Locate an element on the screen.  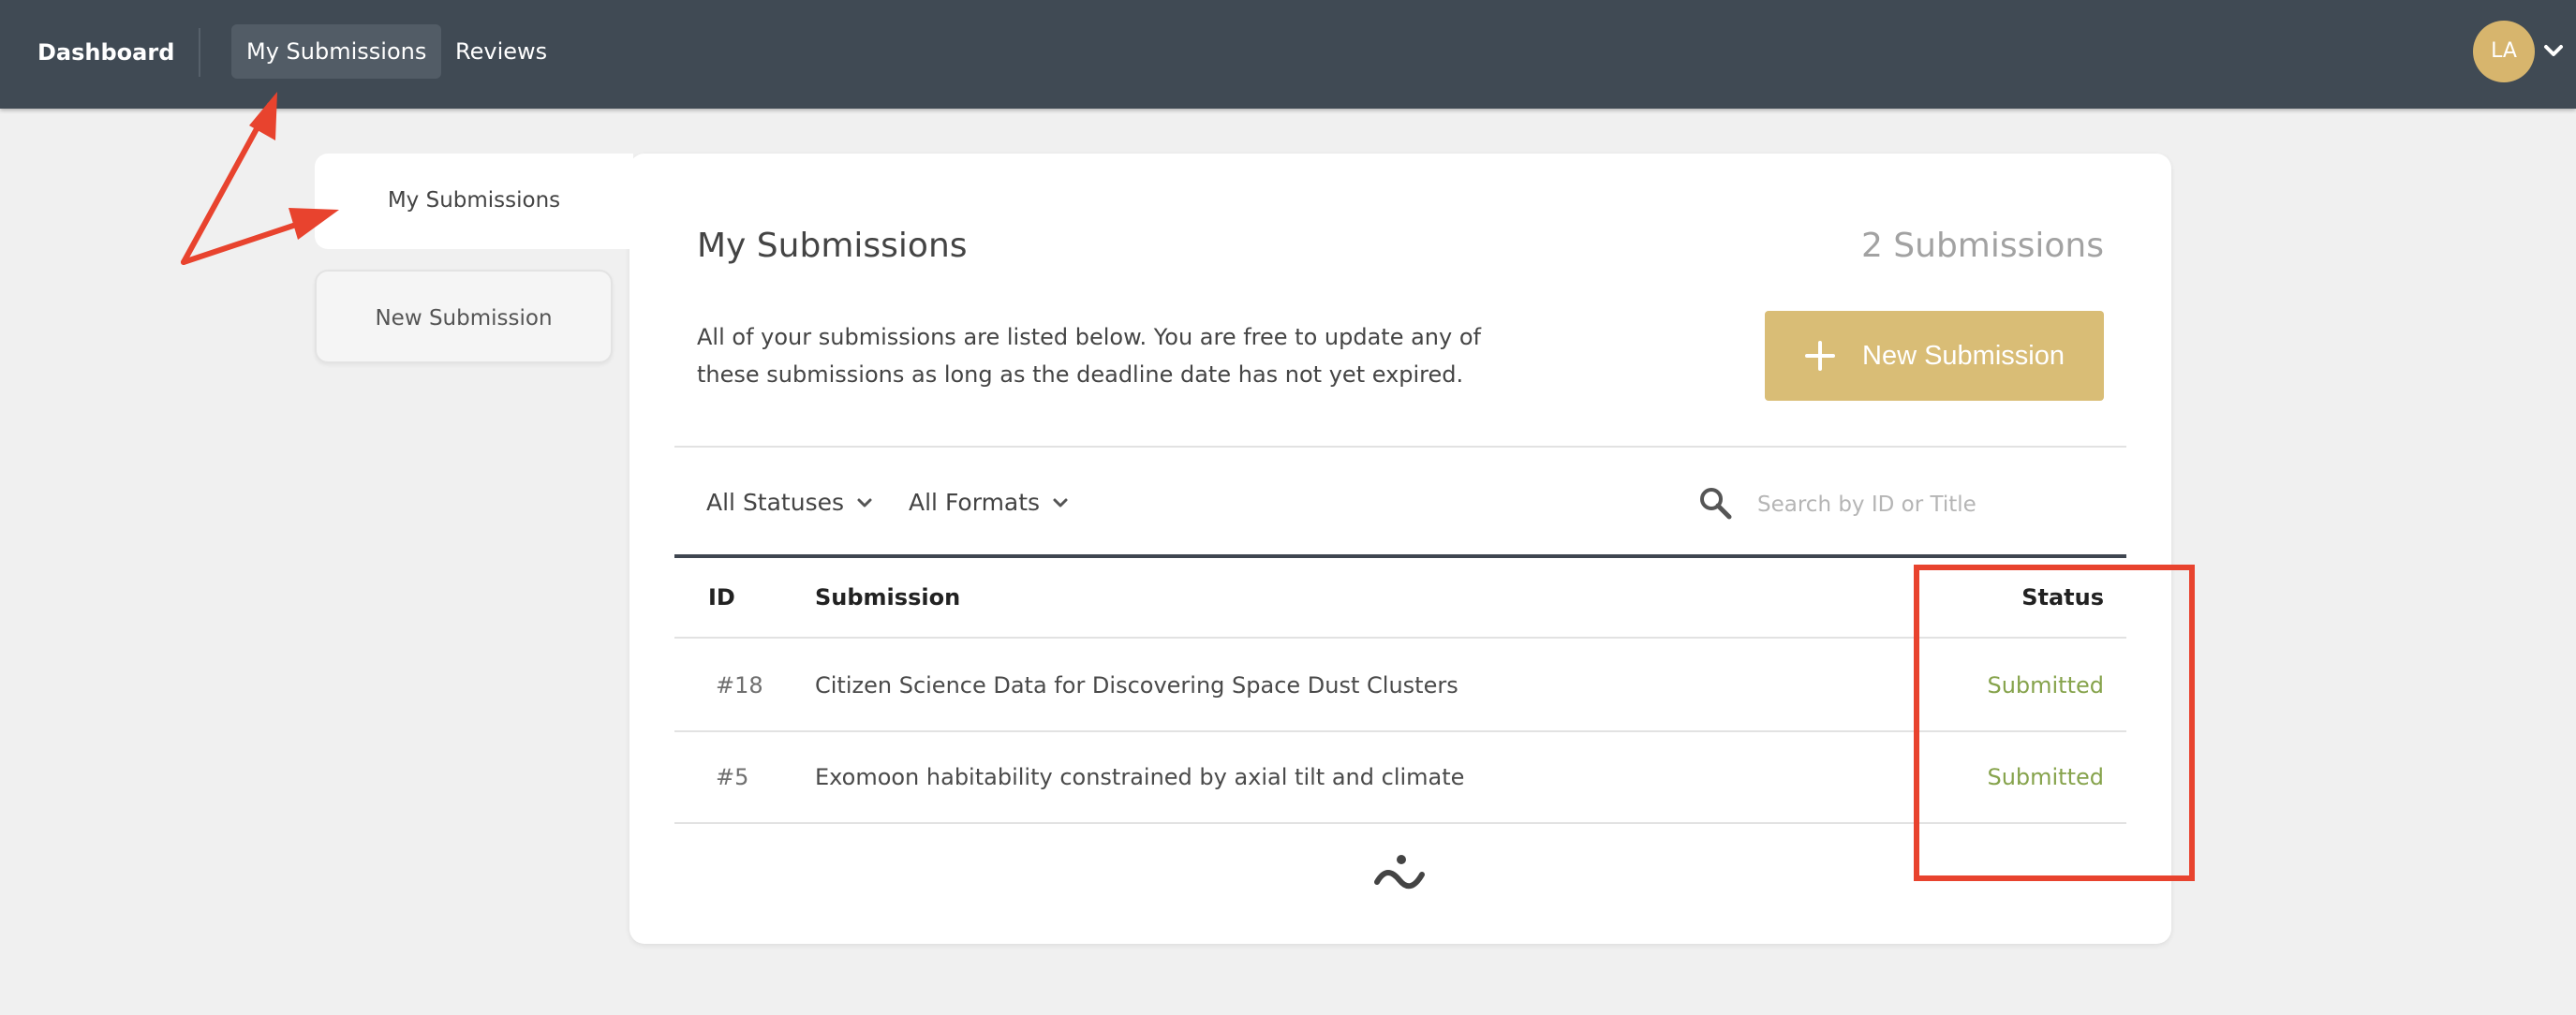
table-header-divider is located at coordinates (1400, 638).